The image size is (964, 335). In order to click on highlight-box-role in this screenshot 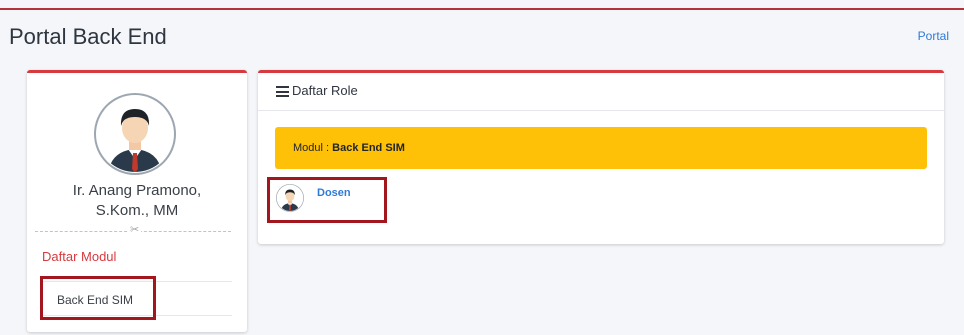, I will do `click(327, 200)`.